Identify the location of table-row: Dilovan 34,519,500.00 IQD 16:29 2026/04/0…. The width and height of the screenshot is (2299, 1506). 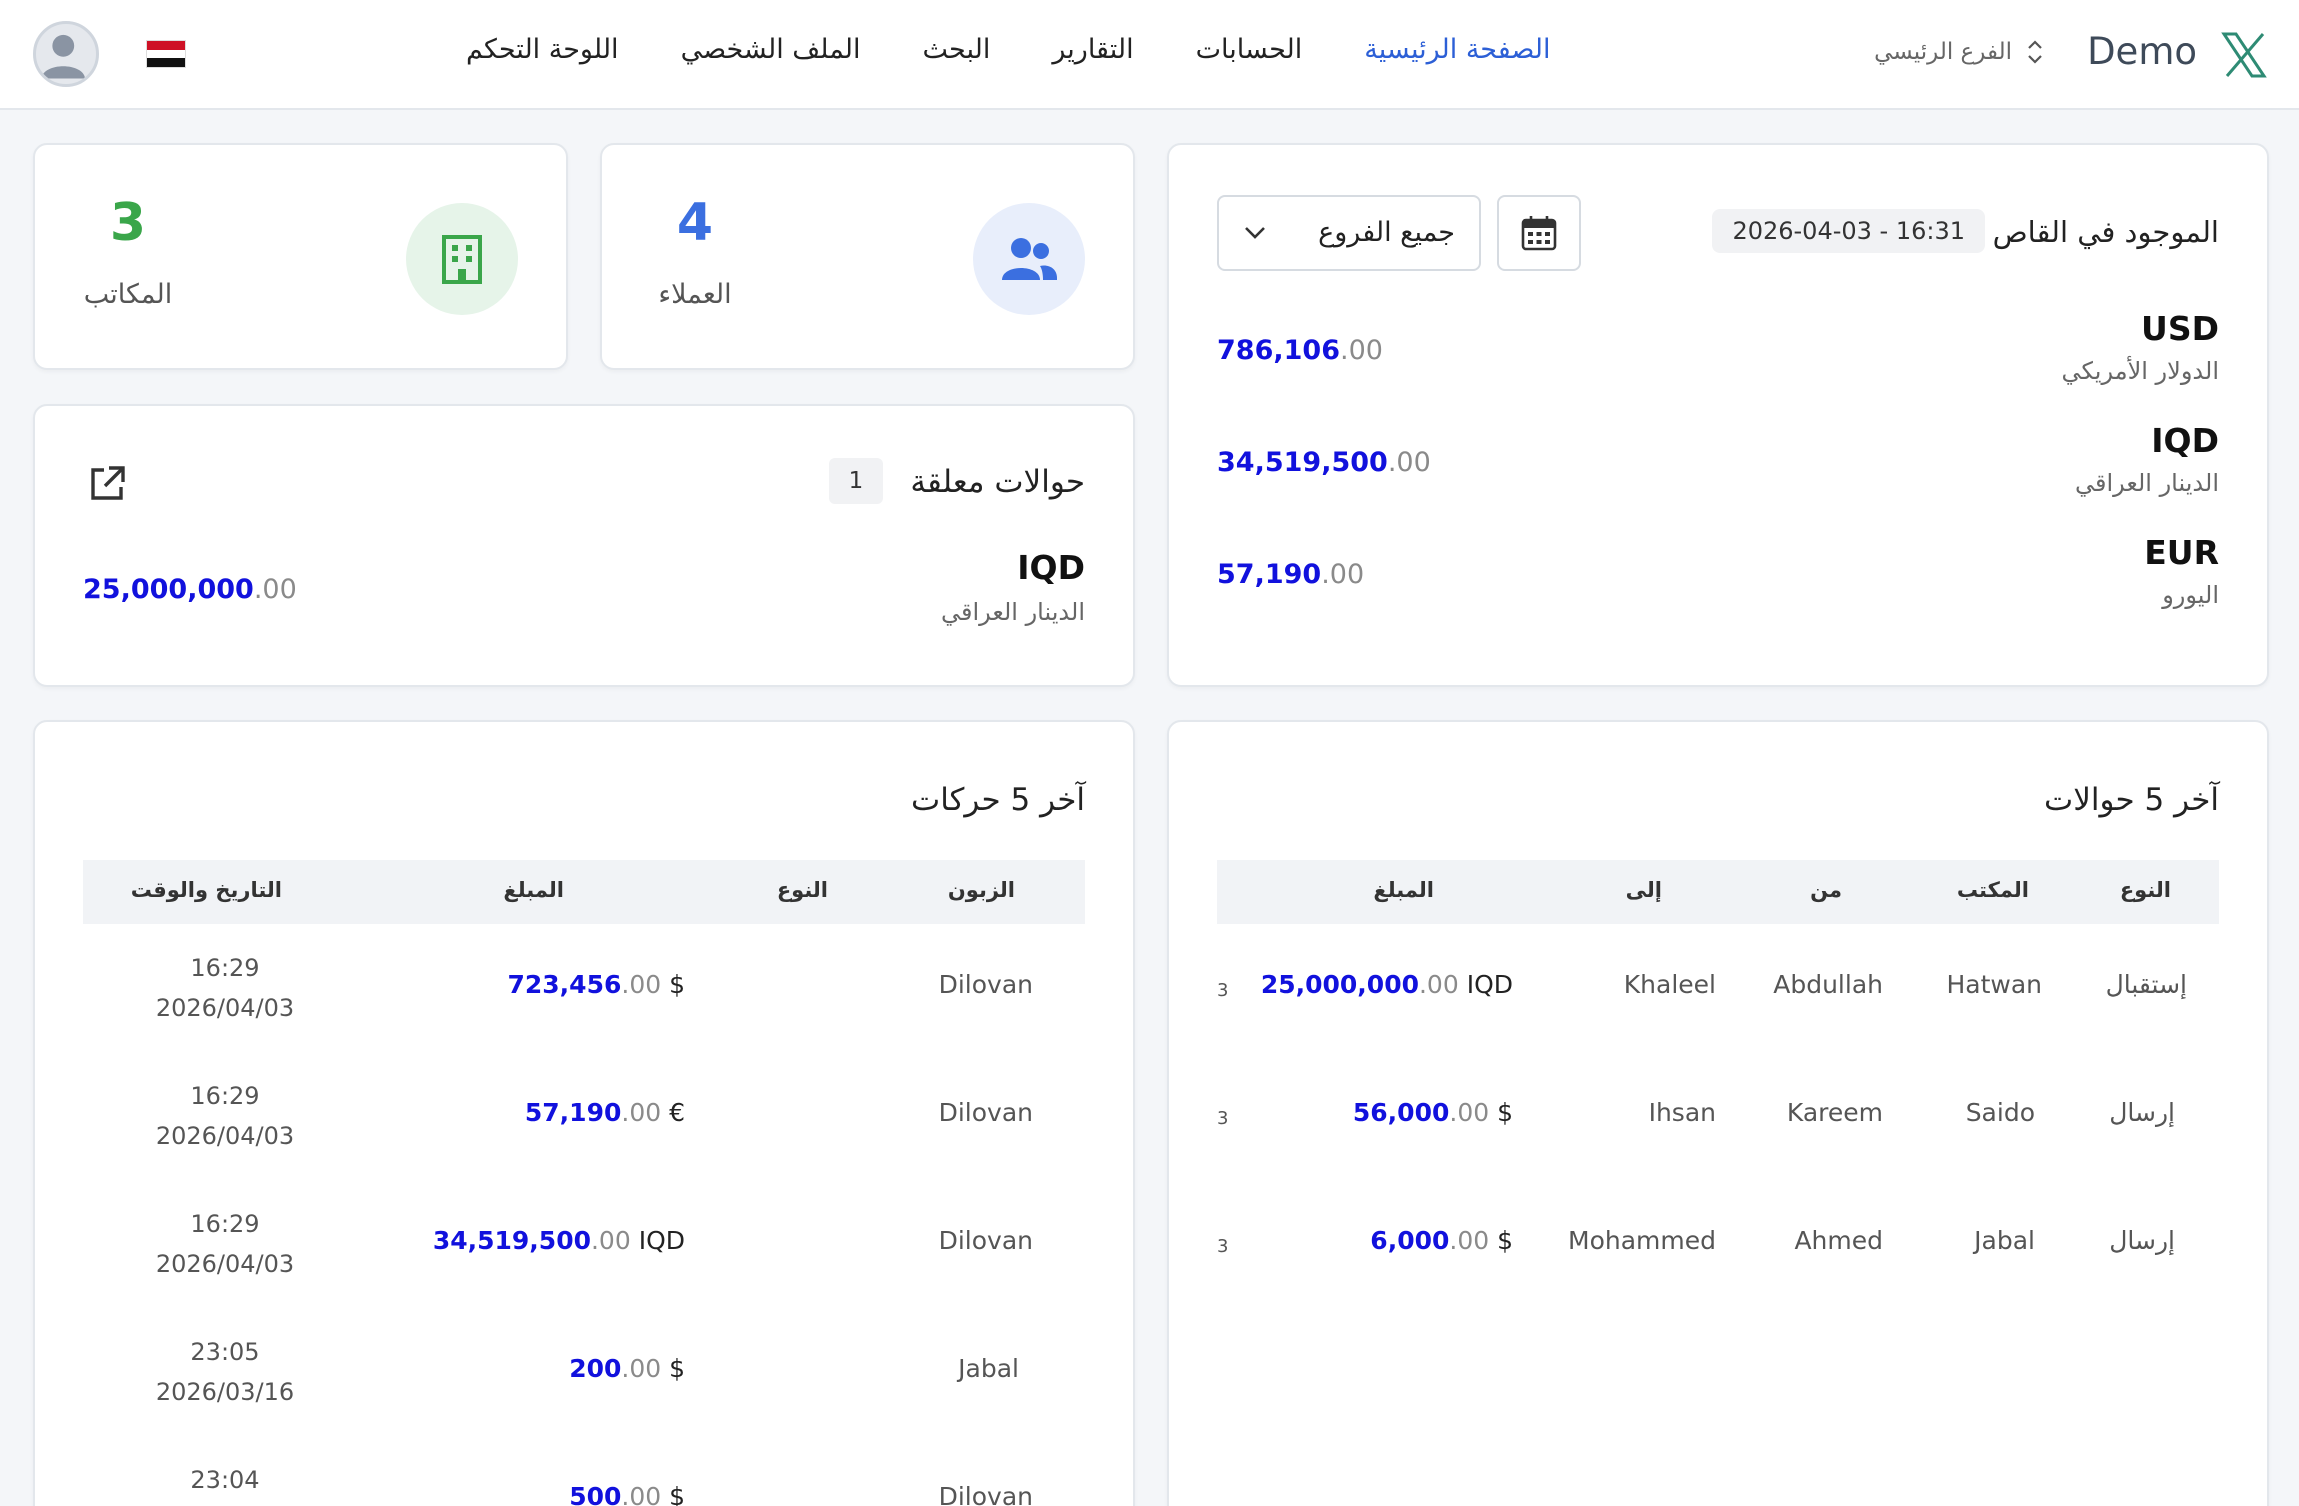
(584, 1244).